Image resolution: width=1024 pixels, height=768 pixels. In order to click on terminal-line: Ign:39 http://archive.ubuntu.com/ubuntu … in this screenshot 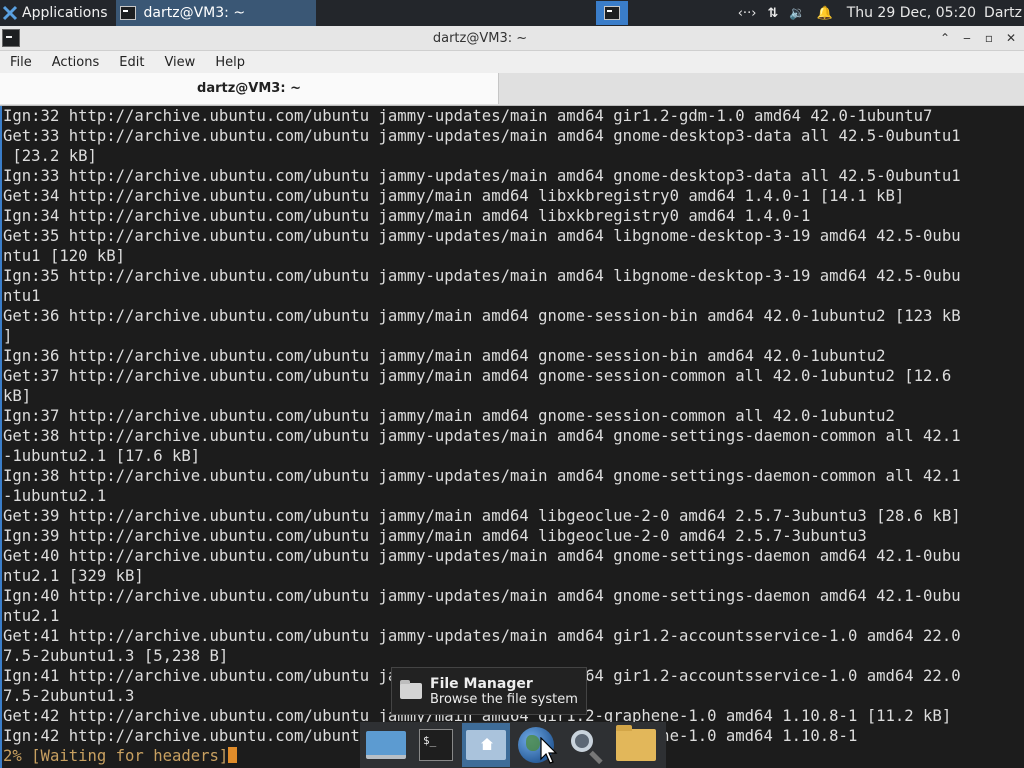, I will do `click(435, 536)`.